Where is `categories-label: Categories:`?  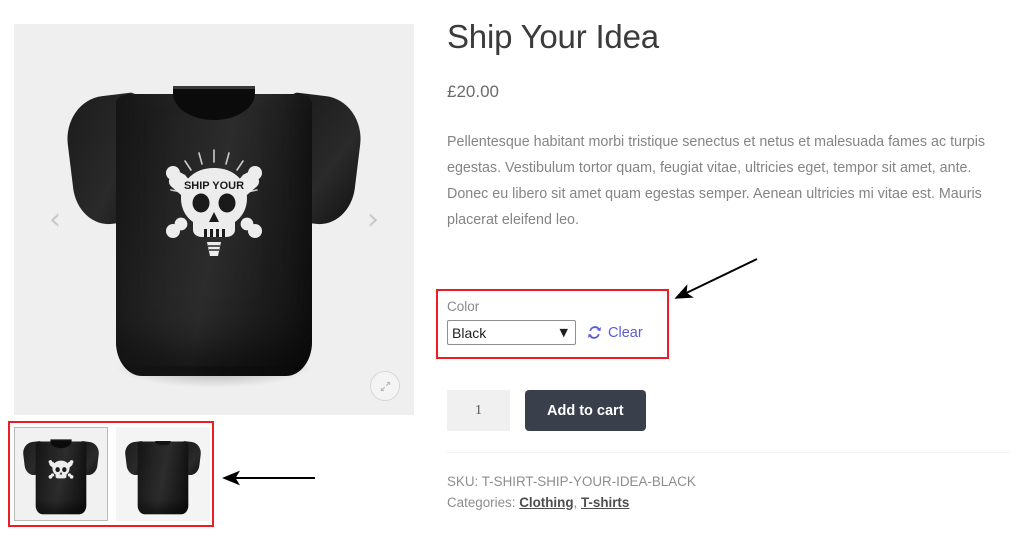 categories-label: Categories: is located at coordinates (481, 502).